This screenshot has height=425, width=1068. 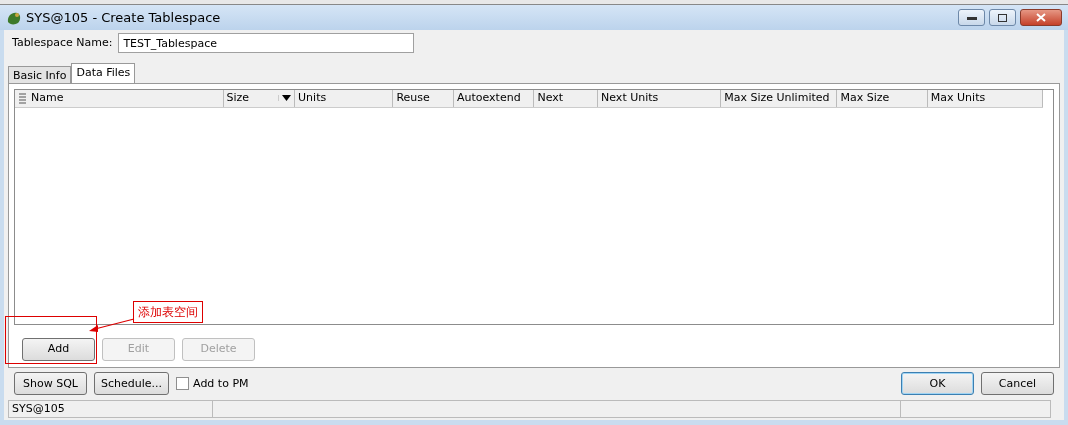 What do you see at coordinates (123, 17) in the screenshot?
I see `window-title: SYS@105 - Create Tablespace` at bounding box center [123, 17].